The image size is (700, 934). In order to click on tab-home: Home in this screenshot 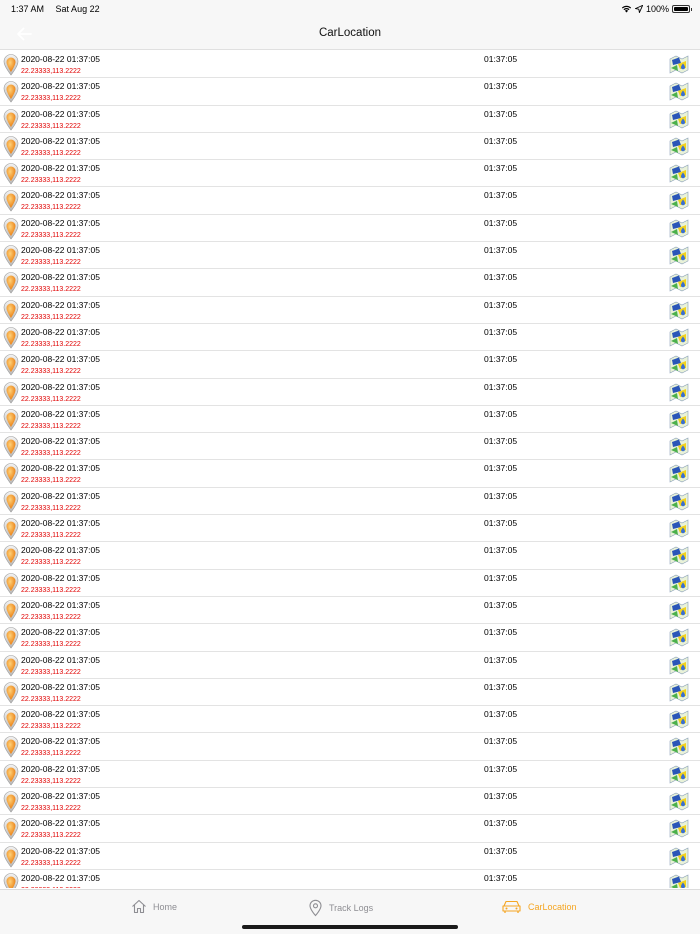, I will do `click(154, 906)`.